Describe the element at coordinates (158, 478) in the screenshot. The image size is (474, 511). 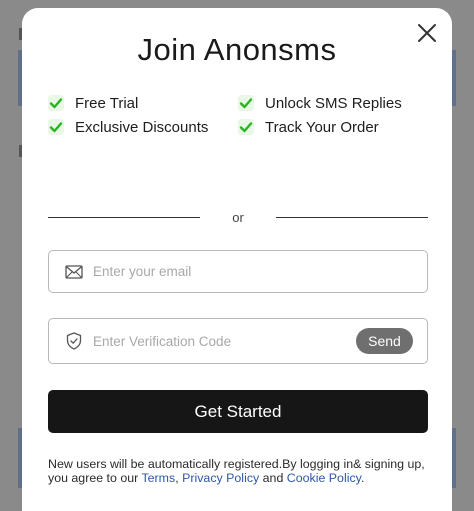
I see `terms-link: Terms` at that location.